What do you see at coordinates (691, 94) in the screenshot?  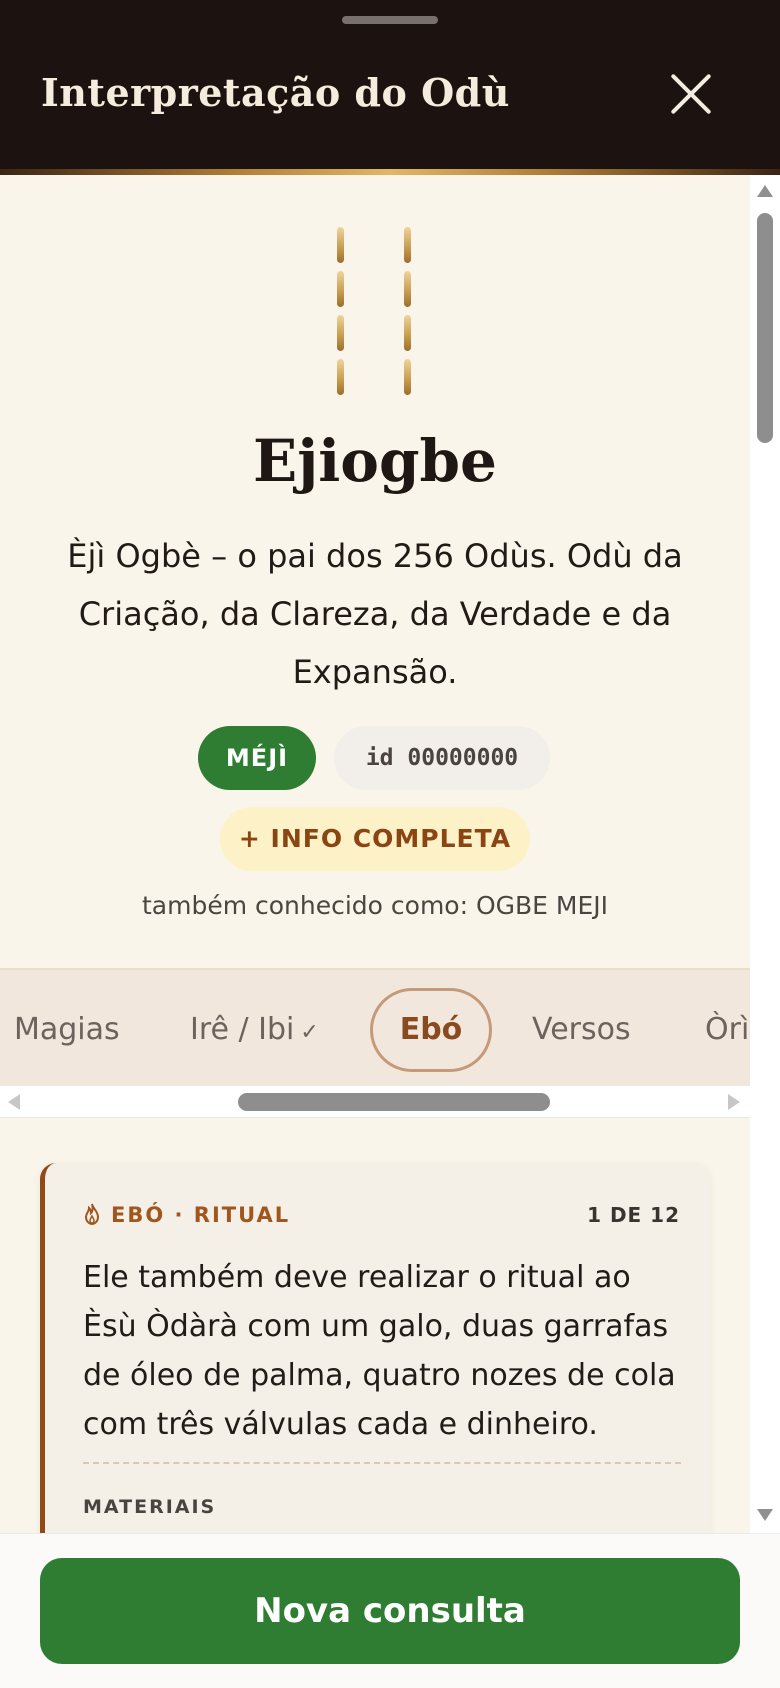 I see `close-icon` at bounding box center [691, 94].